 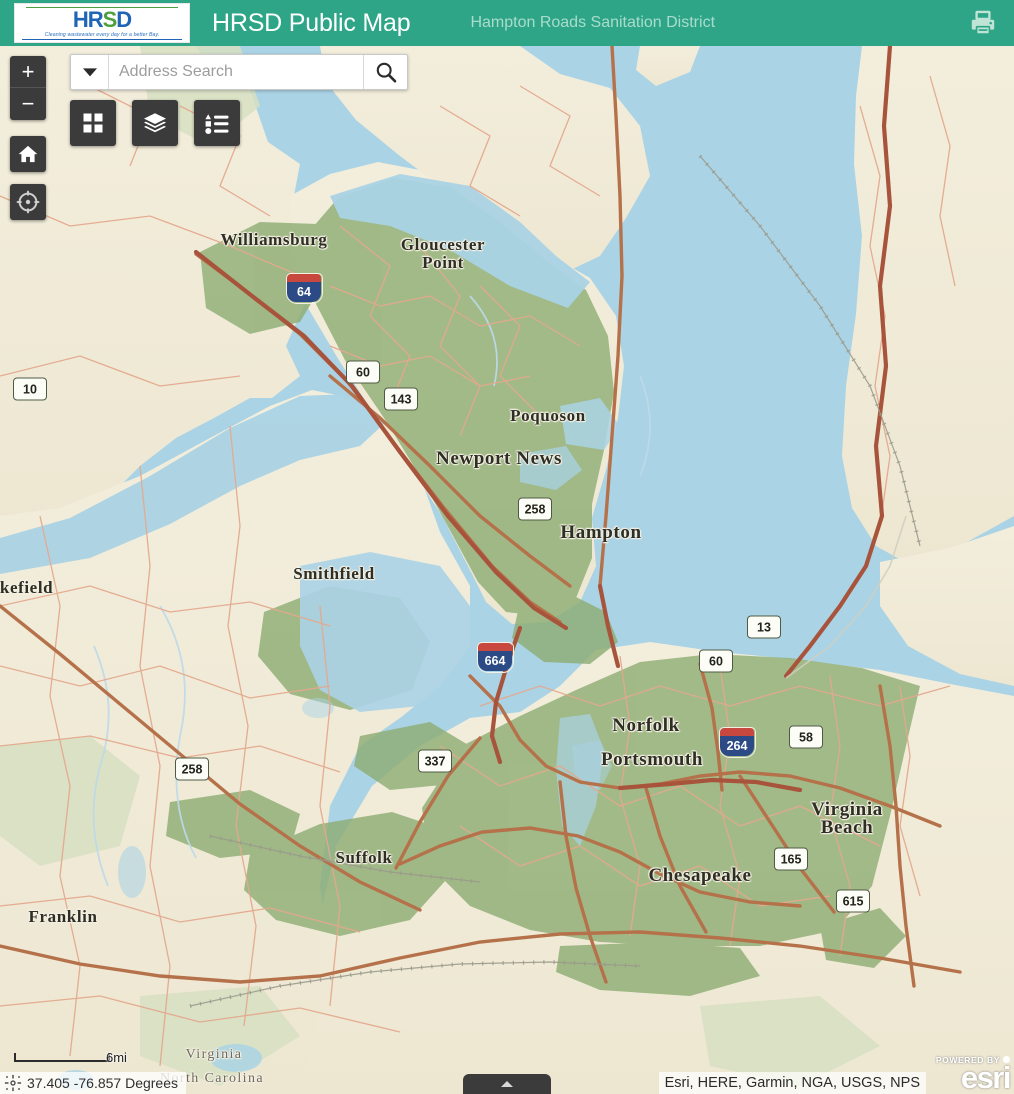 What do you see at coordinates (102, 39) in the screenshot?
I see `logo-bottom-rule` at bounding box center [102, 39].